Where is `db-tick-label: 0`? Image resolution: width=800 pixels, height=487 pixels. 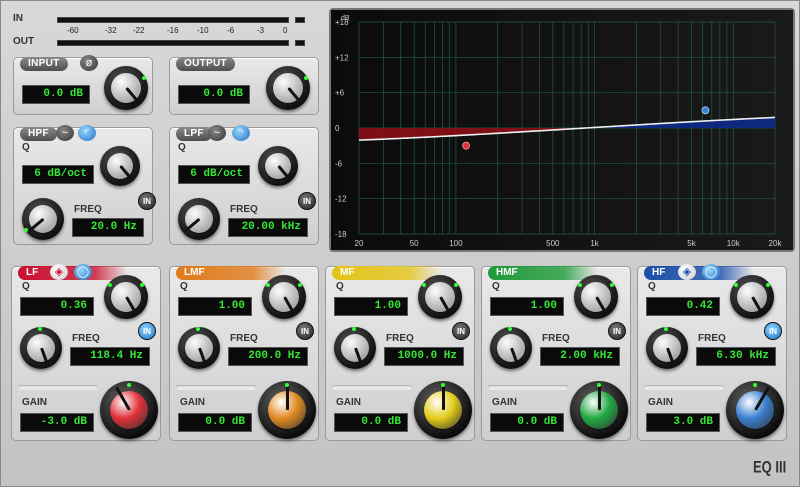
db-tick-label: 0 is located at coordinates (337, 128).